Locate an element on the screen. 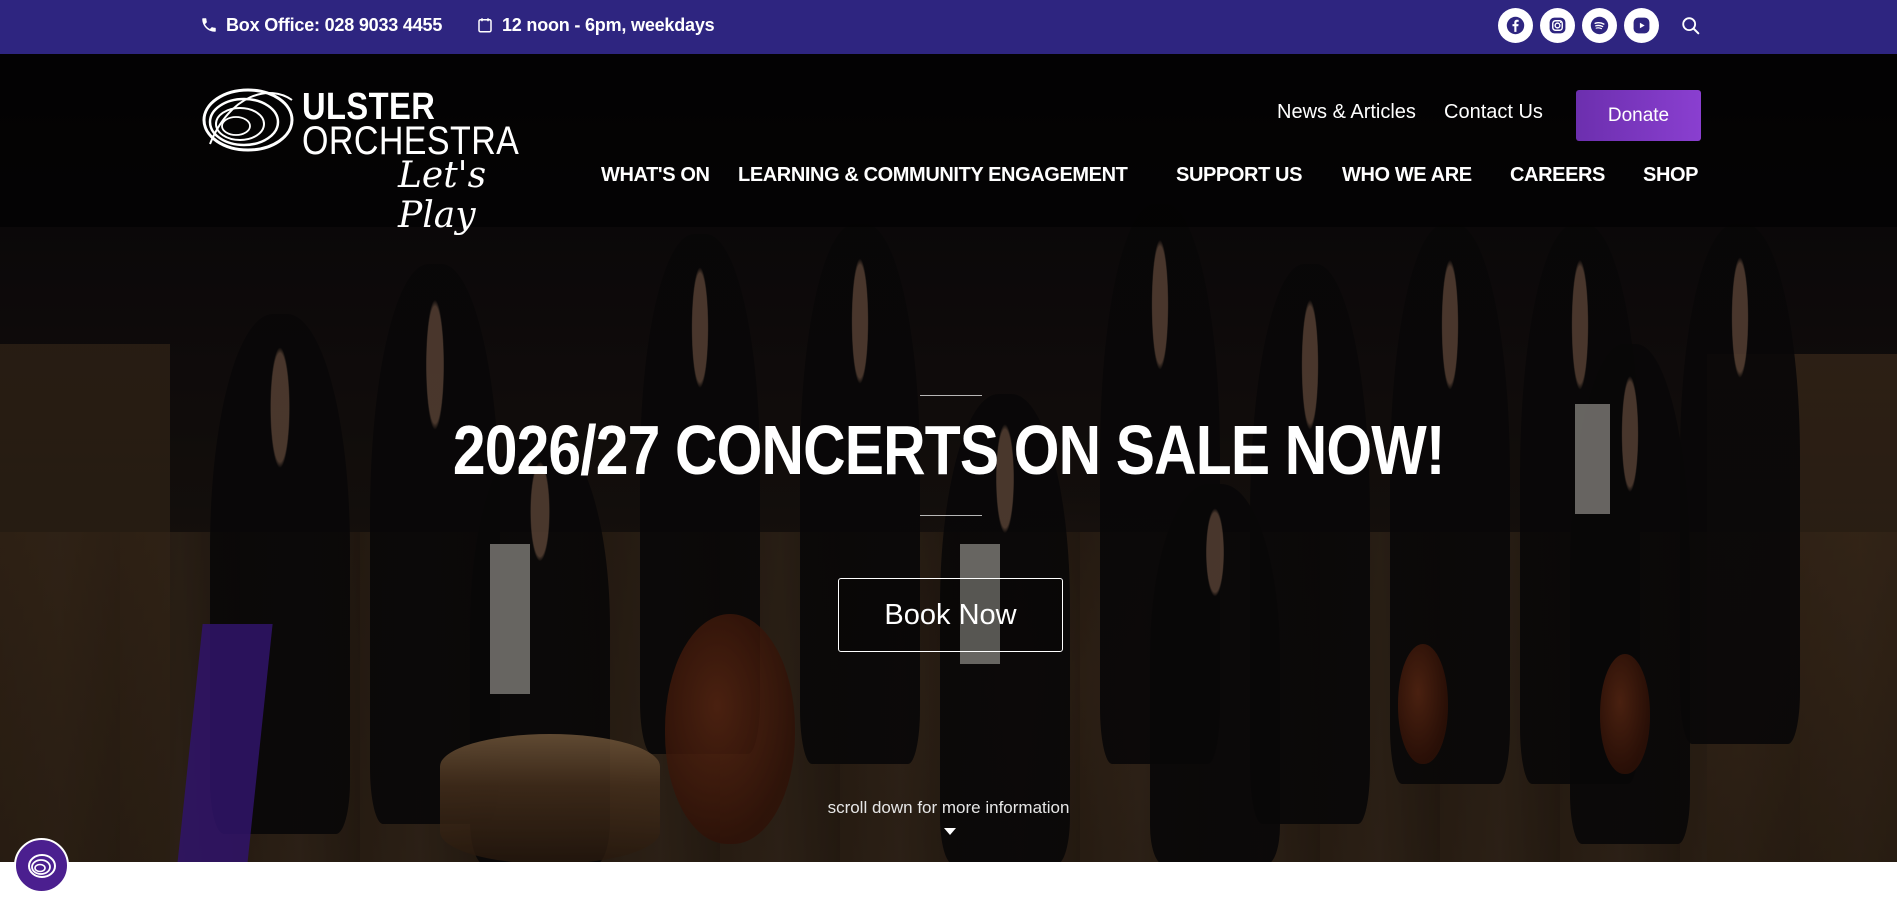  box-office-info: Box Office: 028 9033 4455 is located at coordinates (321, 25).